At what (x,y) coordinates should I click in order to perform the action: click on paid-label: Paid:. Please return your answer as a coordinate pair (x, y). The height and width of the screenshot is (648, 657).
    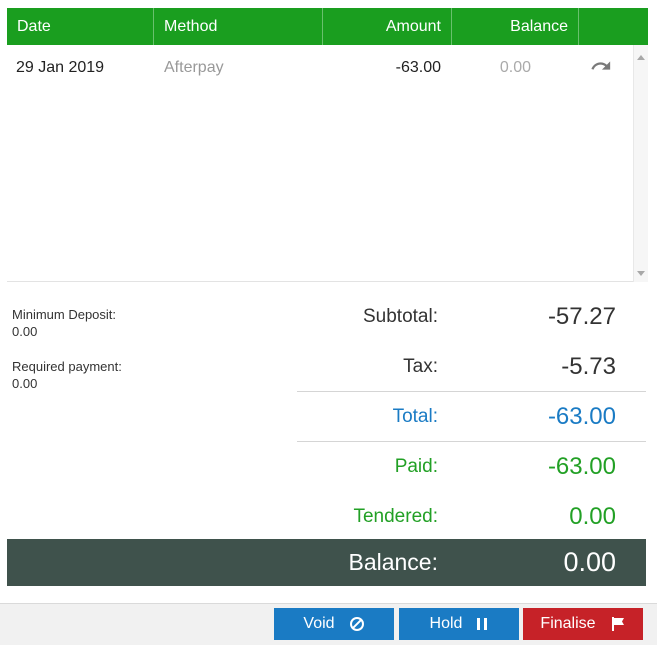
    Looking at the image, I should click on (416, 466).